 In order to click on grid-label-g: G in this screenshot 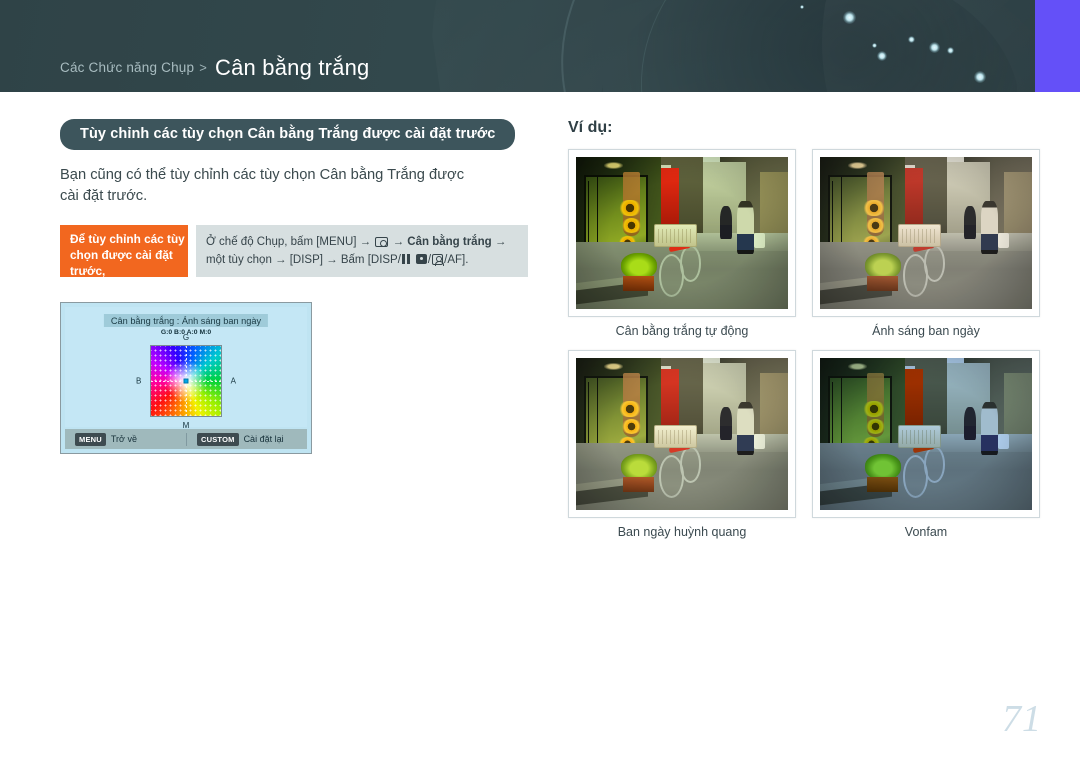, I will do `click(186, 337)`.